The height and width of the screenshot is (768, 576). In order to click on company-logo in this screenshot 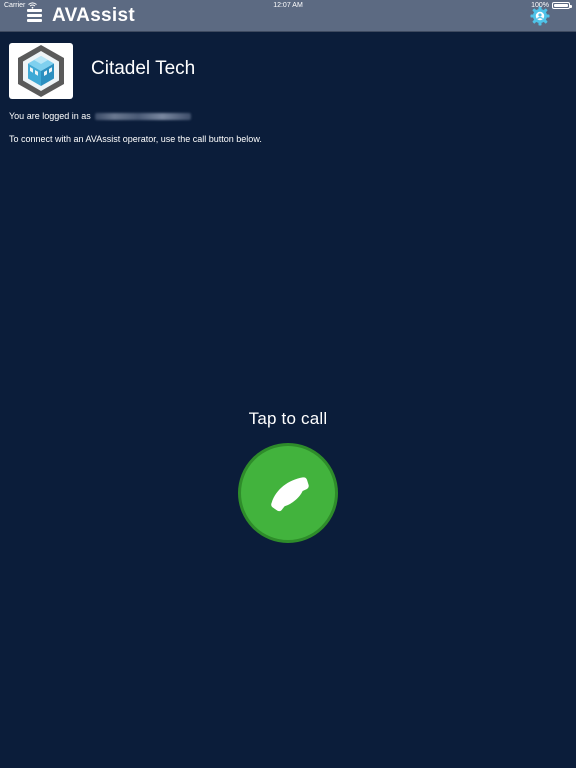, I will do `click(41, 71)`.